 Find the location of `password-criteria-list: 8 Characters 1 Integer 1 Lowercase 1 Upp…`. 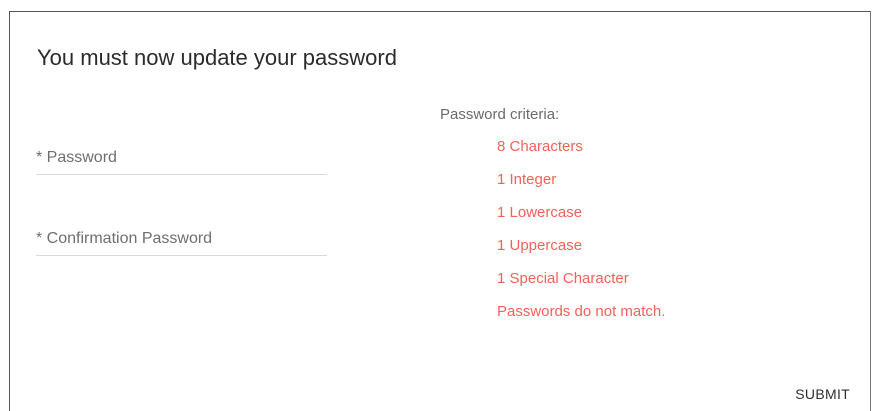

password-criteria-list: 8 Characters 1 Integer 1 Lowercase 1 Upp… is located at coordinates (581, 235).